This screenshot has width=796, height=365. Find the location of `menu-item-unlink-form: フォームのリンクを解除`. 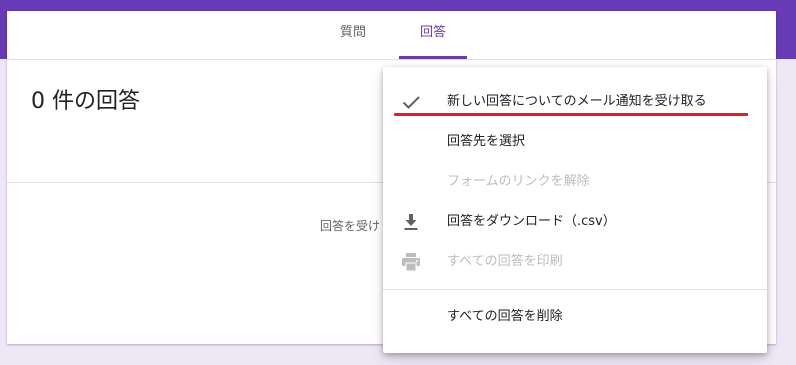

menu-item-unlink-form: フォームのリンクを解除 is located at coordinates (575, 182).